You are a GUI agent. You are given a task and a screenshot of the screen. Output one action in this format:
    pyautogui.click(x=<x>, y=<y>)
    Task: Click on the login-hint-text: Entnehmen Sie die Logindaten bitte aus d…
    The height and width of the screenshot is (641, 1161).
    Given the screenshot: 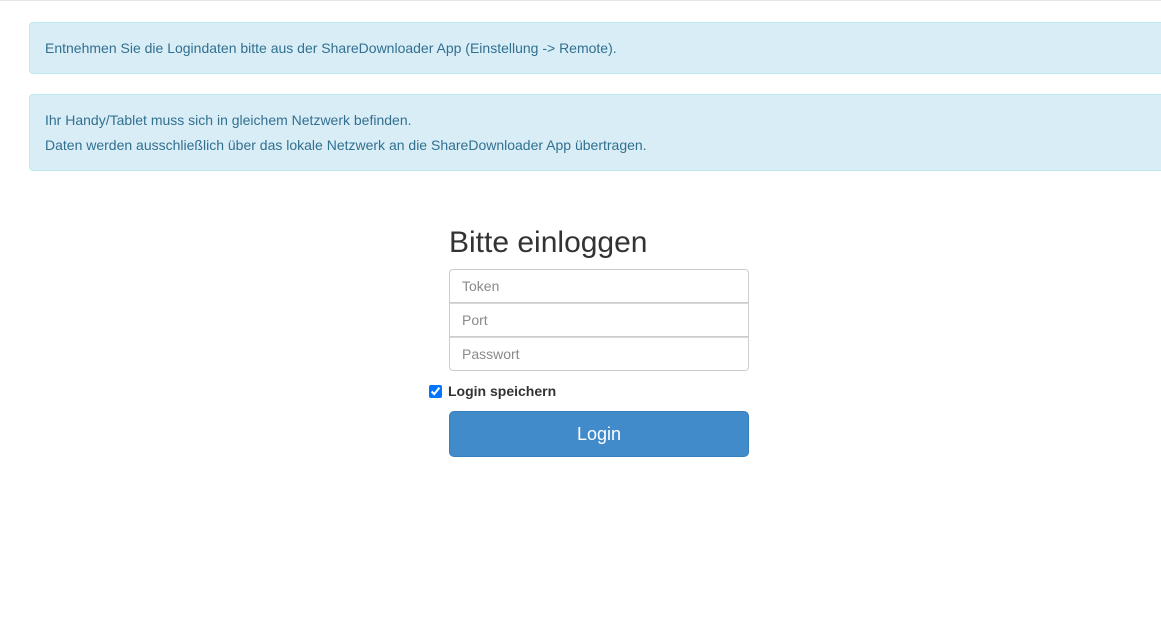 What is the action you would take?
    pyautogui.click(x=331, y=48)
    